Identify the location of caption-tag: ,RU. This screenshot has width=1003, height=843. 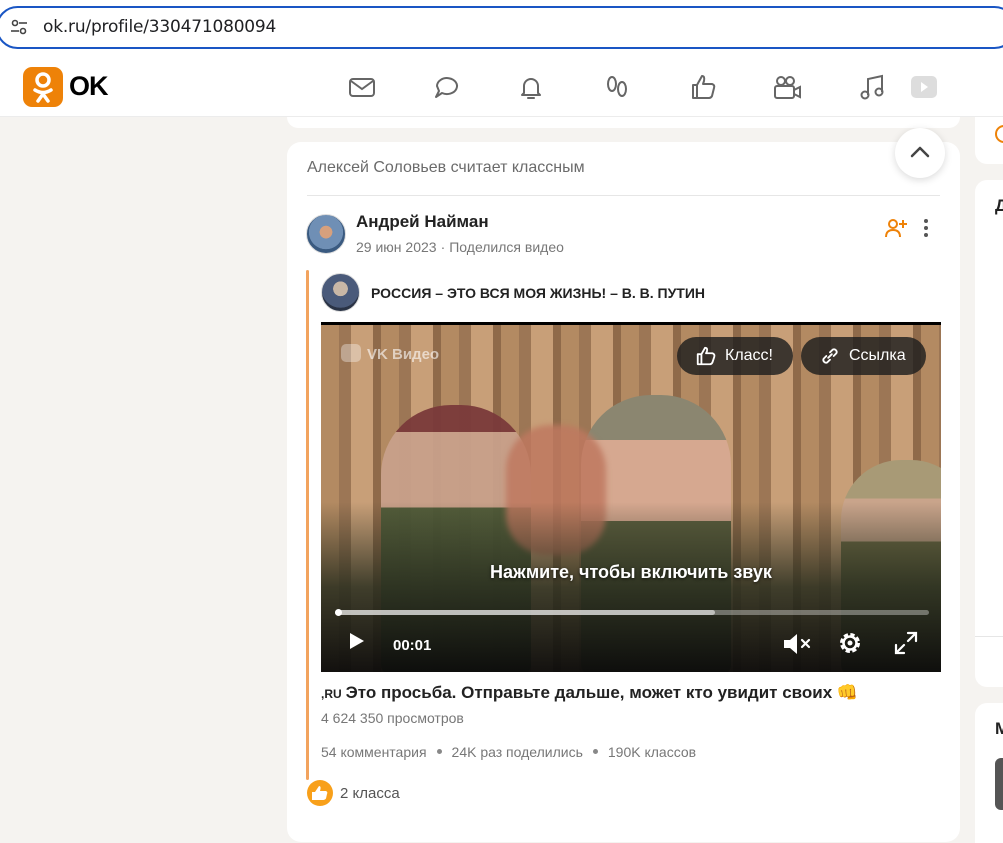
(331, 694).